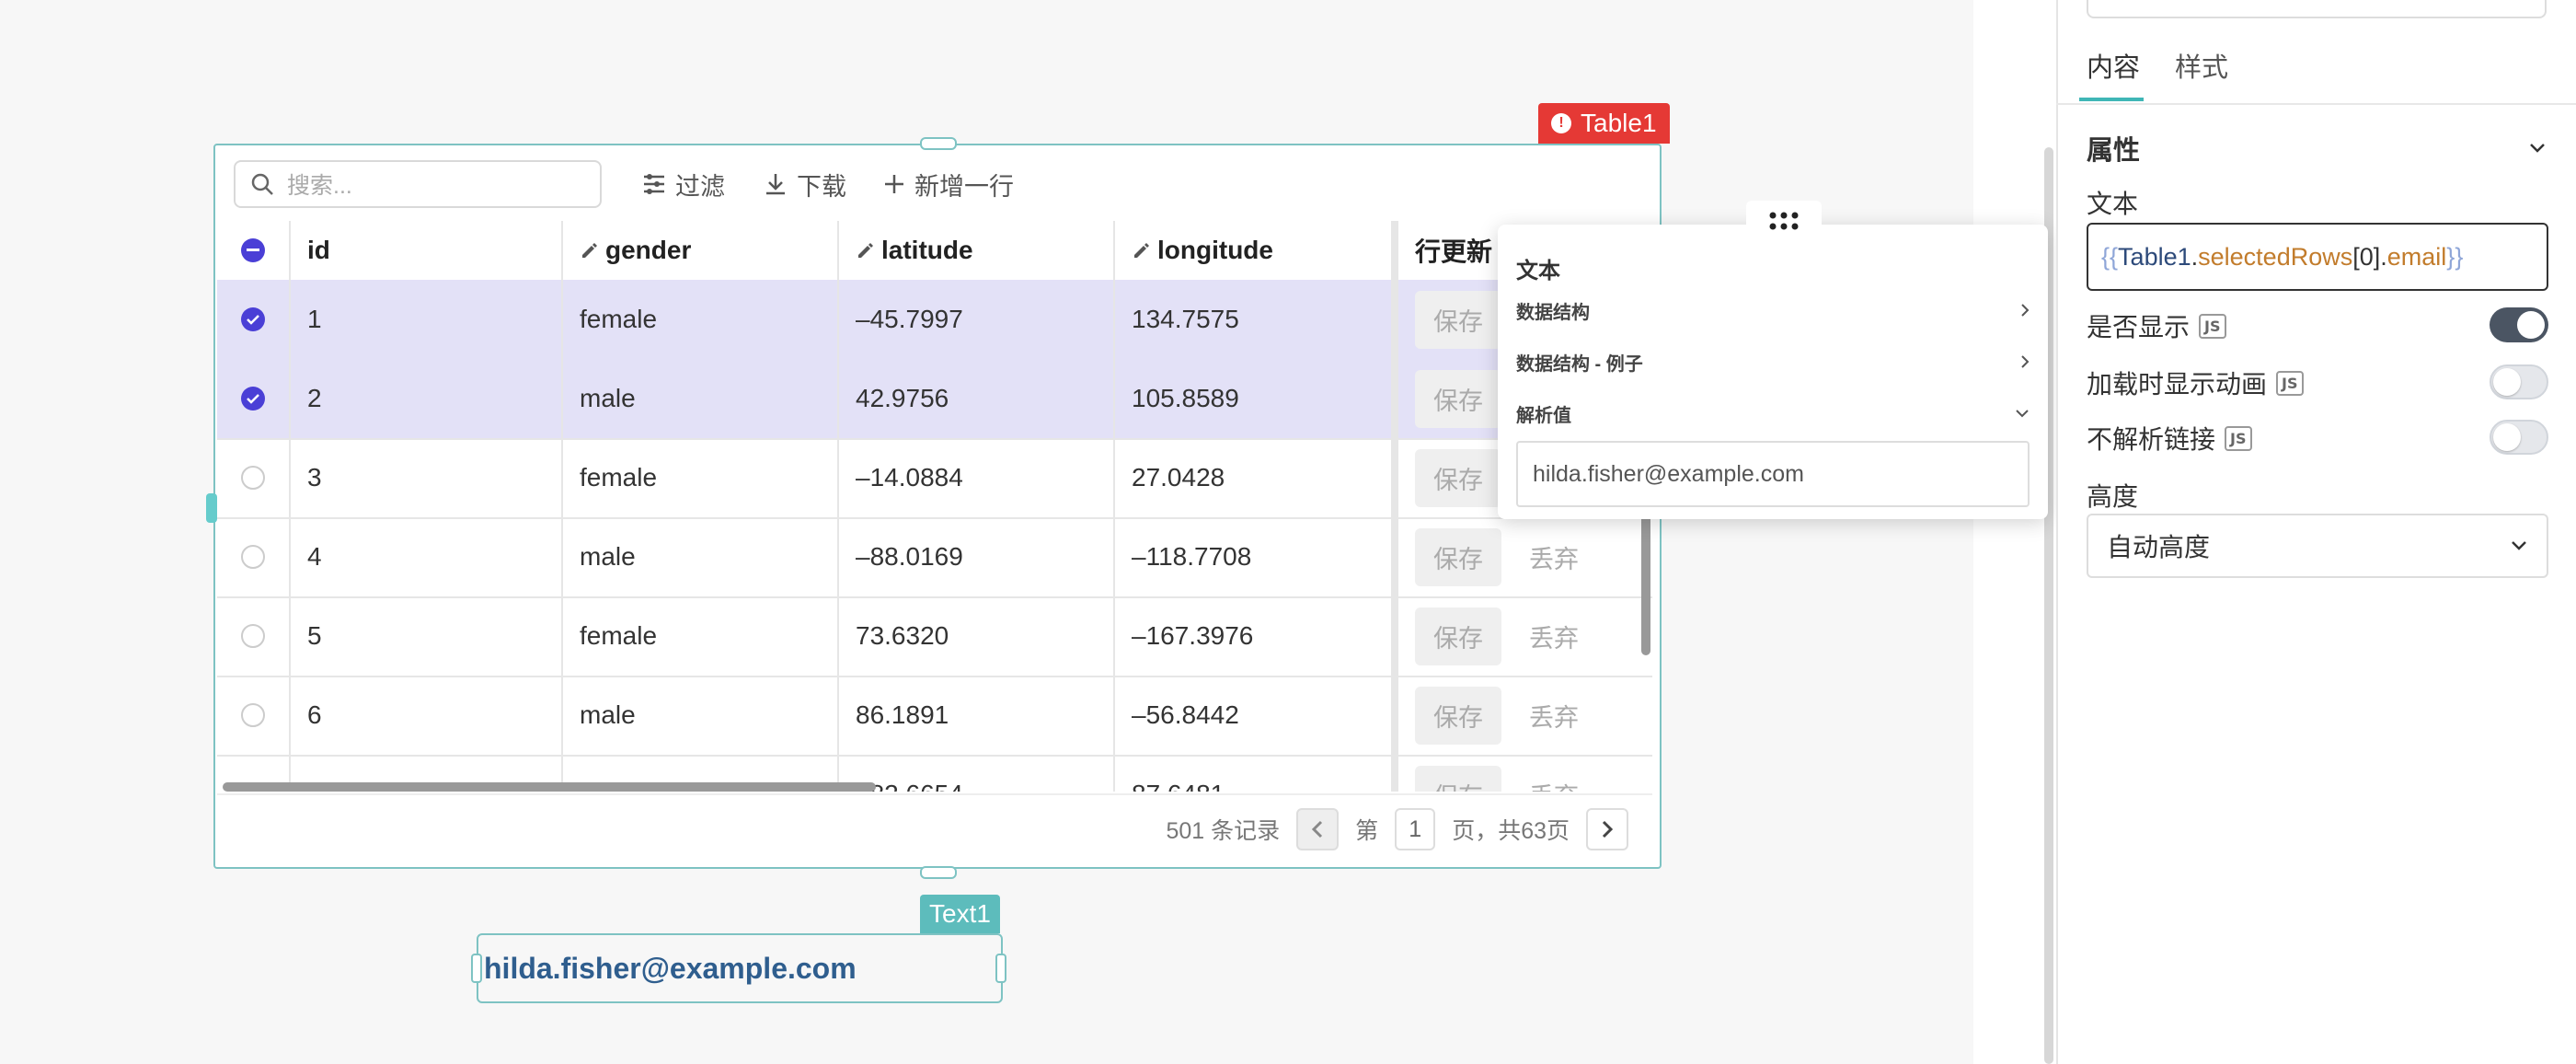 This screenshot has width=2576, height=1064. I want to click on popover-row-evaluated: 解析值, so click(1773, 413).